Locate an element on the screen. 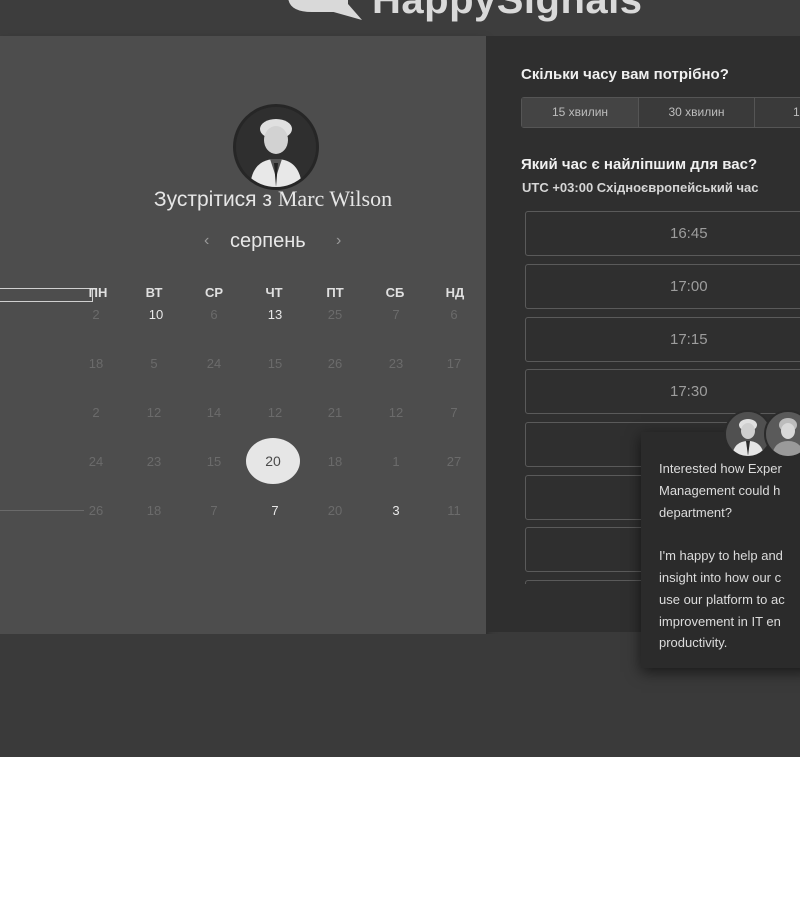 This screenshot has width=800, height=900. weekday-thu: ЧТ is located at coordinates (274, 292).